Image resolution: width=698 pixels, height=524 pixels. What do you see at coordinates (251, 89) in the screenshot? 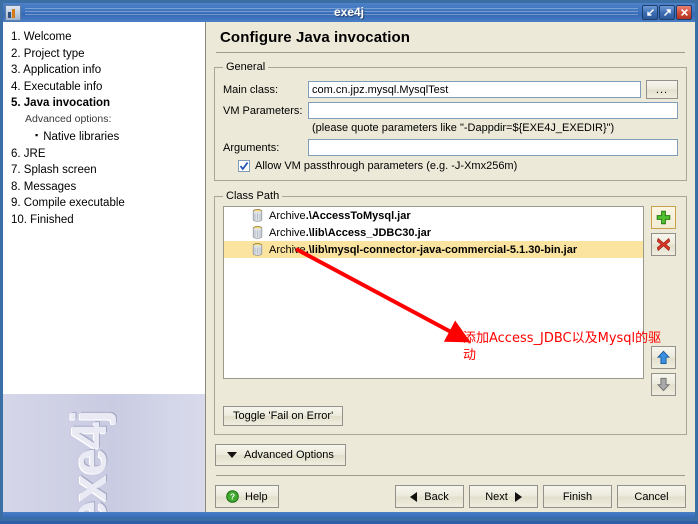
I see `main-class-label: Main class:` at bounding box center [251, 89].